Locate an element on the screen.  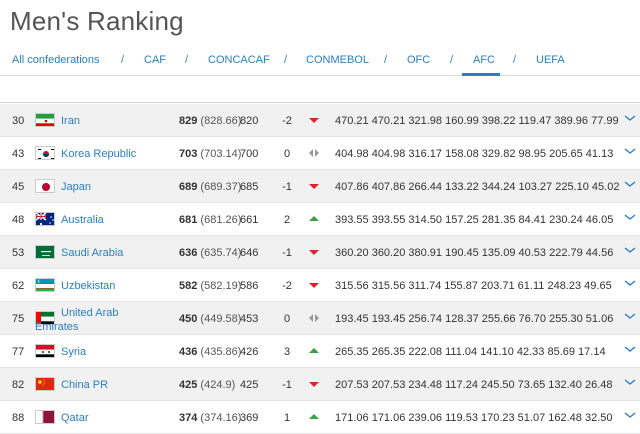
down-arrow-icon is located at coordinates (314, 384).